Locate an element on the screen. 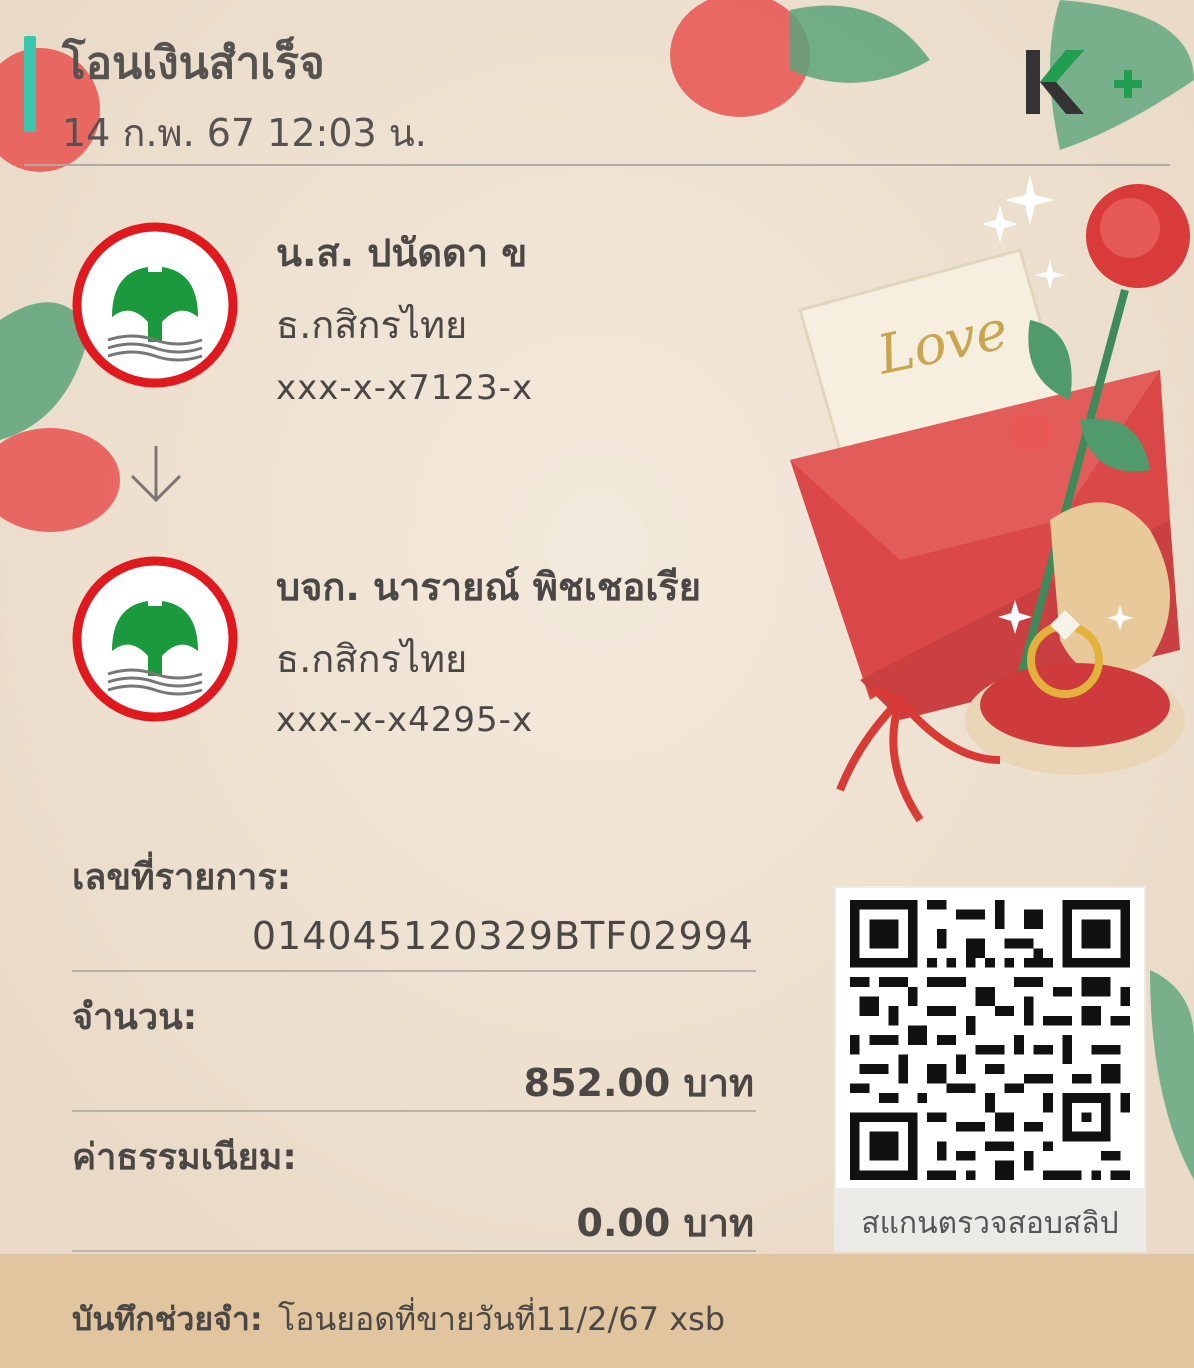 The width and height of the screenshot is (1194, 1368). amount-divider is located at coordinates (414, 1111).